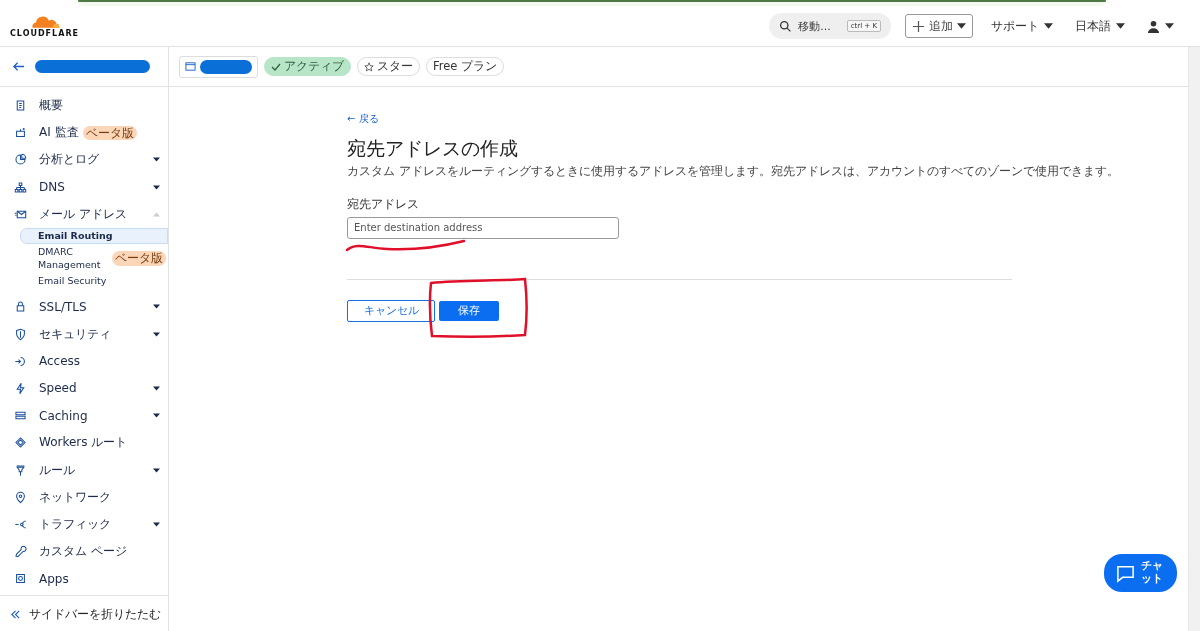 The height and width of the screenshot is (631, 1200). Describe the element at coordinates (1022, 26) in the screenshot. I see `support-menu: サポート` at that location.